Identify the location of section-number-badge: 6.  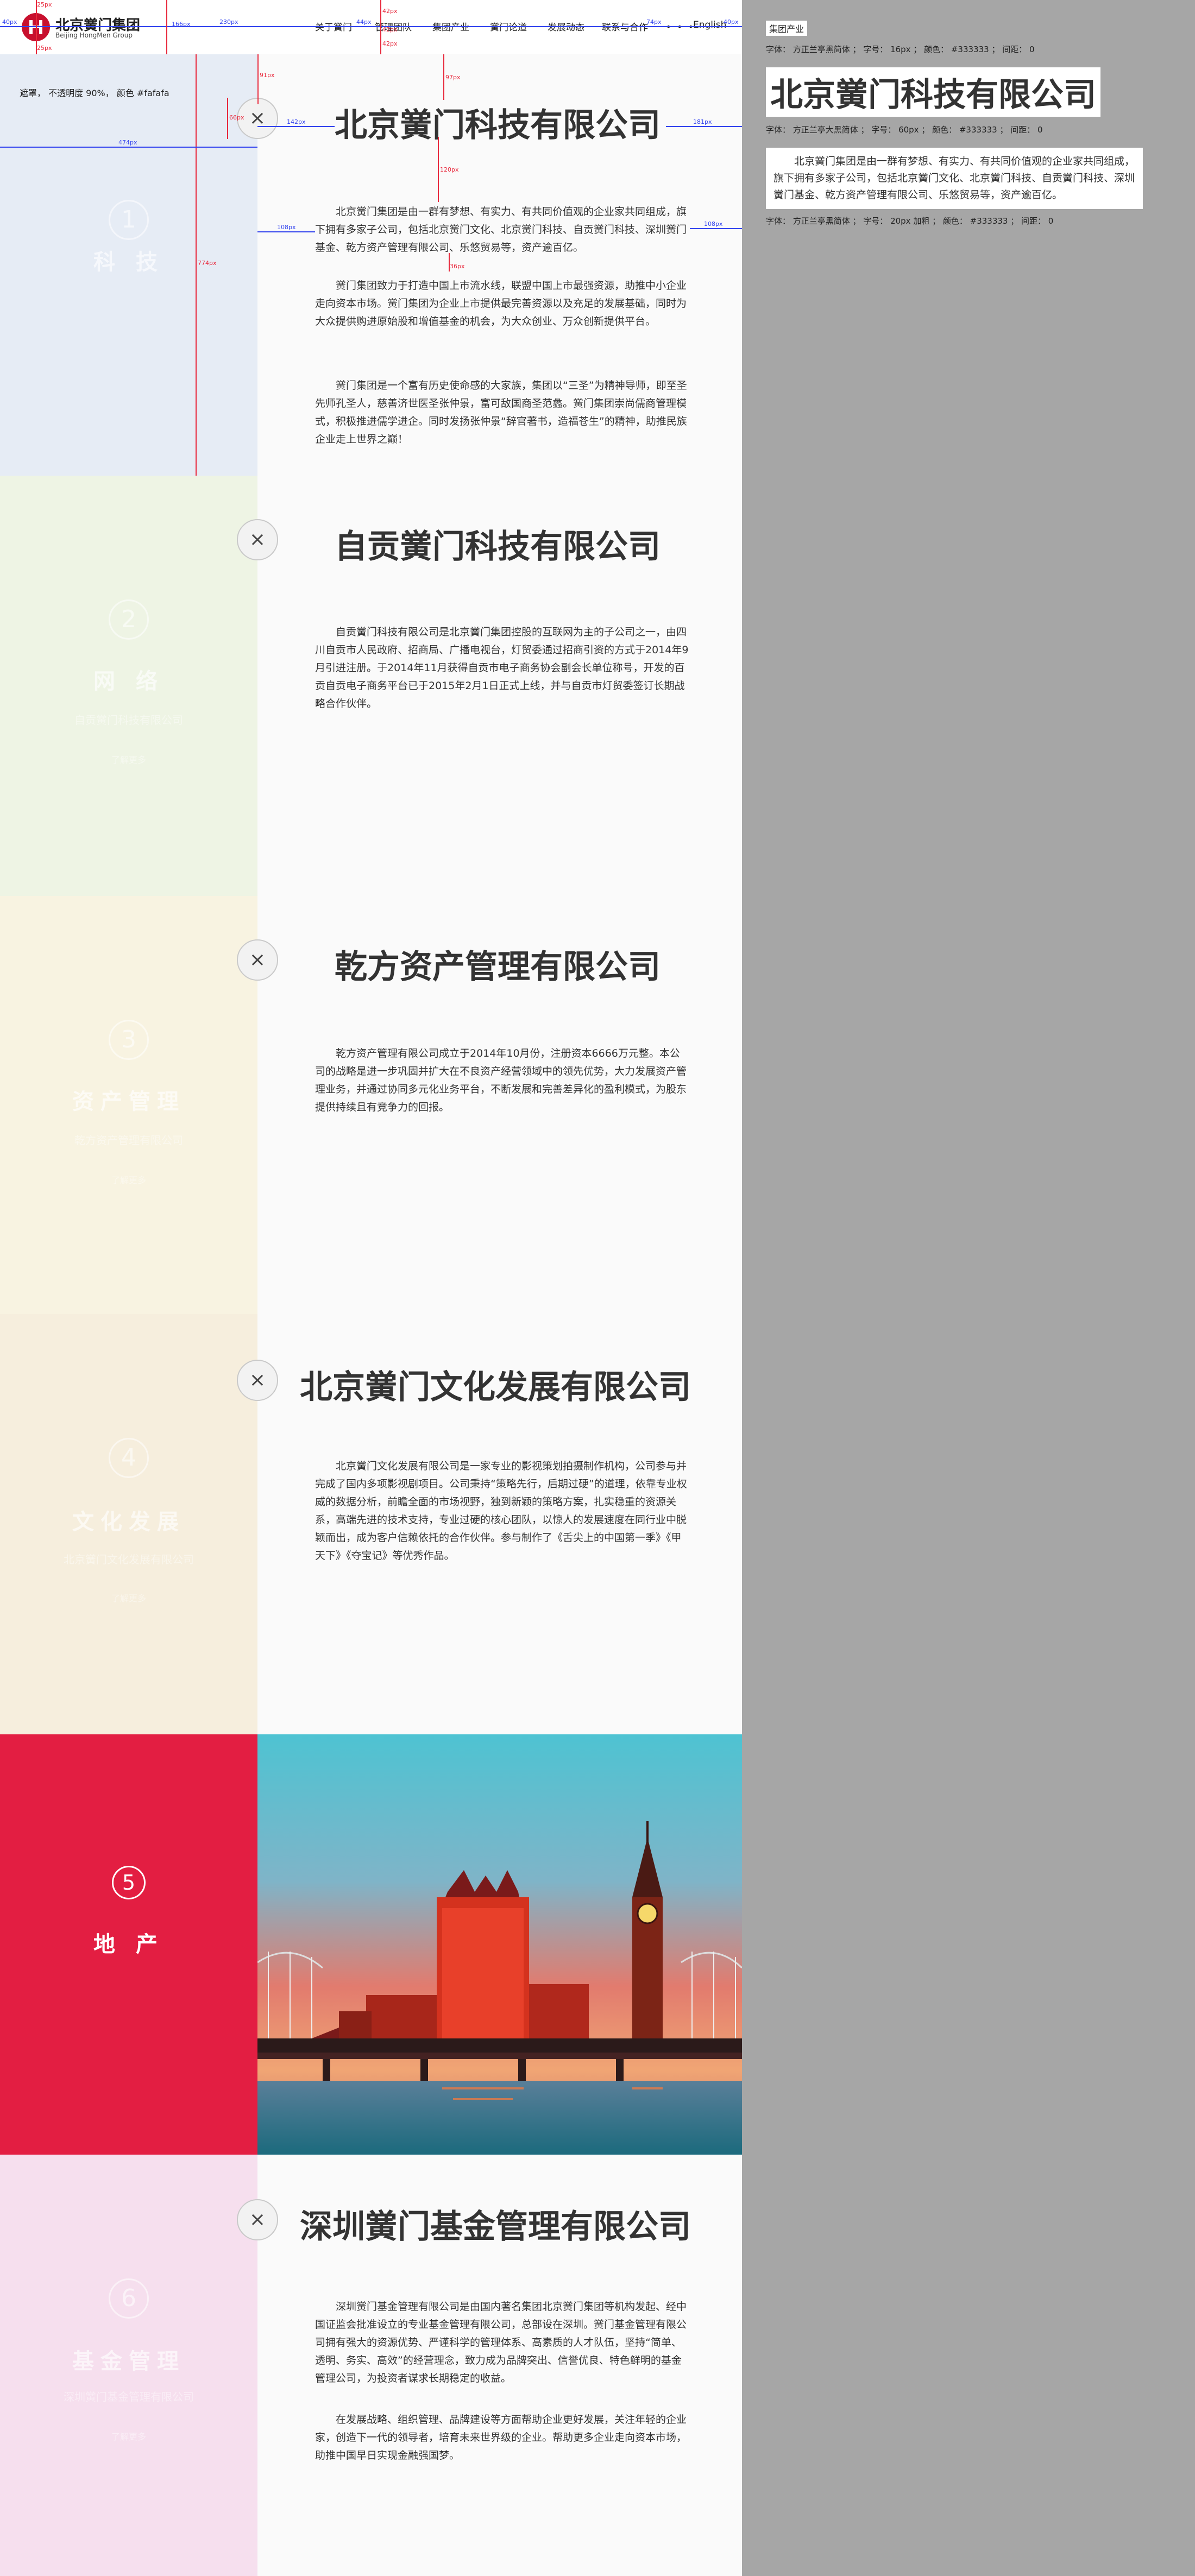
(129, 2298).